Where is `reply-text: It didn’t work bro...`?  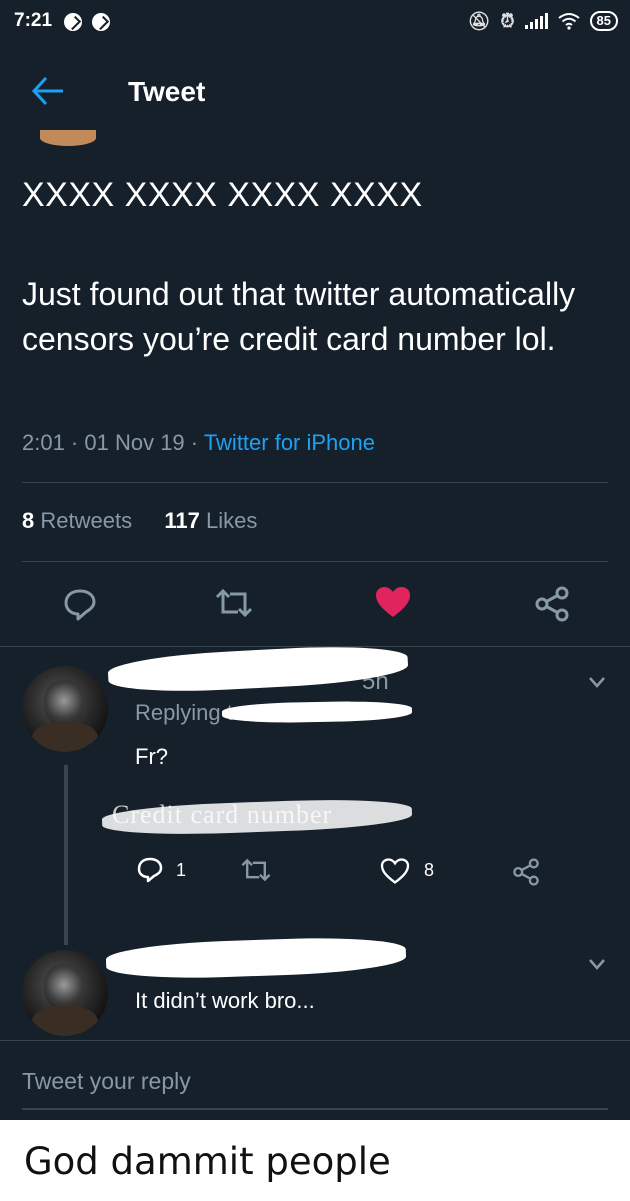
reply-text: It didn’t work bro... is located at coordinates (225, 1000).